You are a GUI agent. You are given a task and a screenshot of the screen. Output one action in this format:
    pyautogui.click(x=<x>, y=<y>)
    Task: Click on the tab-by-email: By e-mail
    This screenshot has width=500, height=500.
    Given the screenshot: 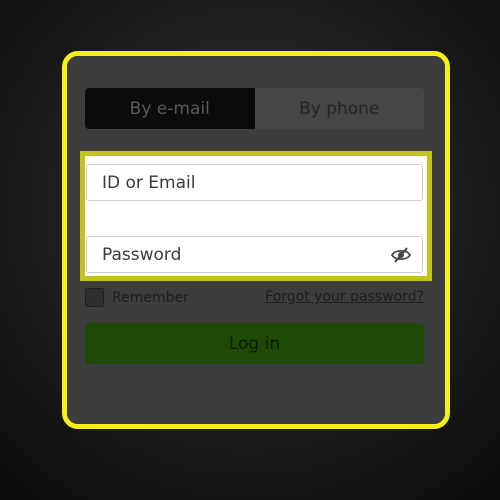 What is the action you would take?
    pyautogui.click(x=170, y=108)
    